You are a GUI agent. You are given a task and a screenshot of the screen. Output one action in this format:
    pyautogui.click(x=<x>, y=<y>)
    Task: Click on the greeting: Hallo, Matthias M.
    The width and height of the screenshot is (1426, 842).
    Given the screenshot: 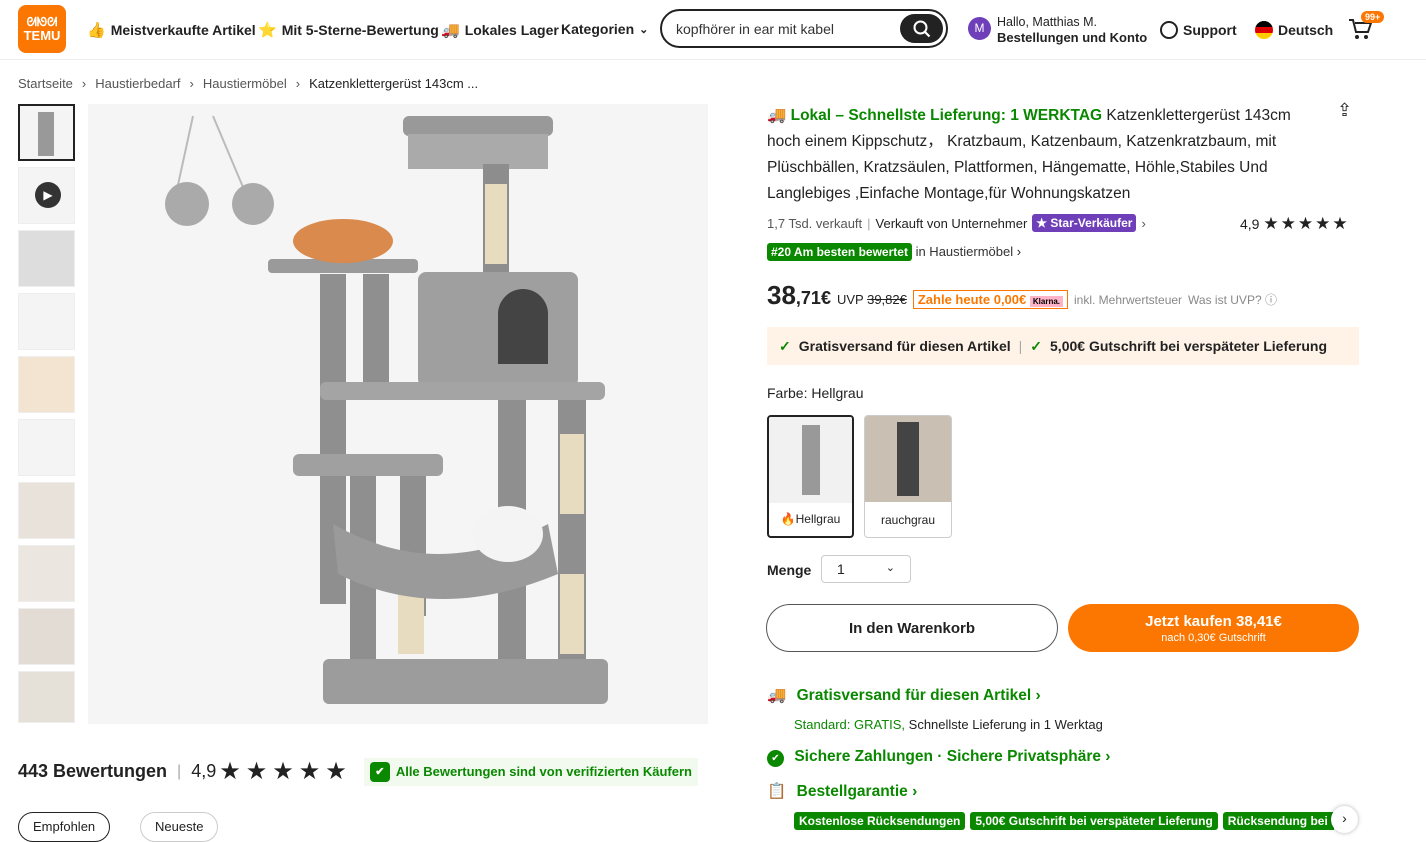 What is the action you would take?
    pyautogui.click(x=1047, y=22)
    